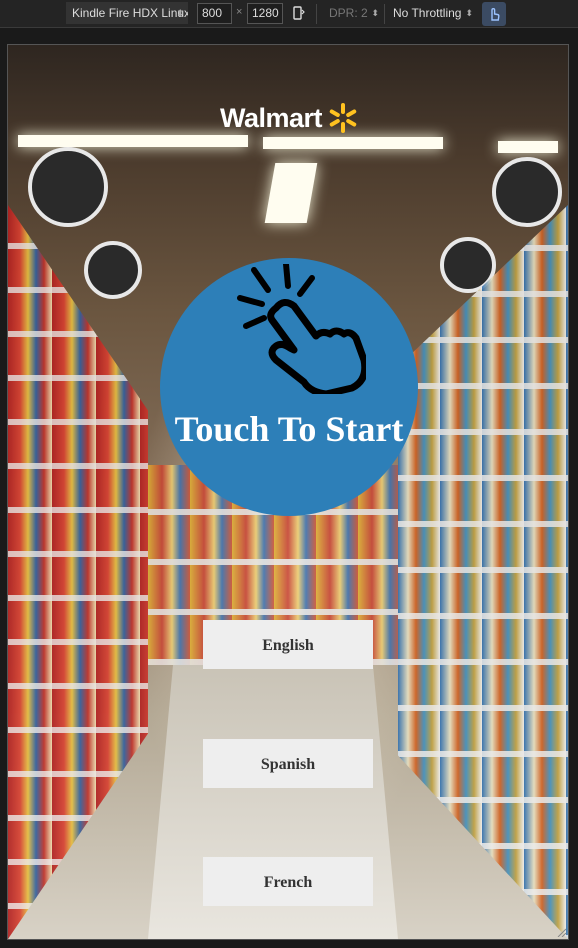 This screenshot has height=948, width=578. I want to click on touch-to-start-label: Touch To Start, so click(289, 429).